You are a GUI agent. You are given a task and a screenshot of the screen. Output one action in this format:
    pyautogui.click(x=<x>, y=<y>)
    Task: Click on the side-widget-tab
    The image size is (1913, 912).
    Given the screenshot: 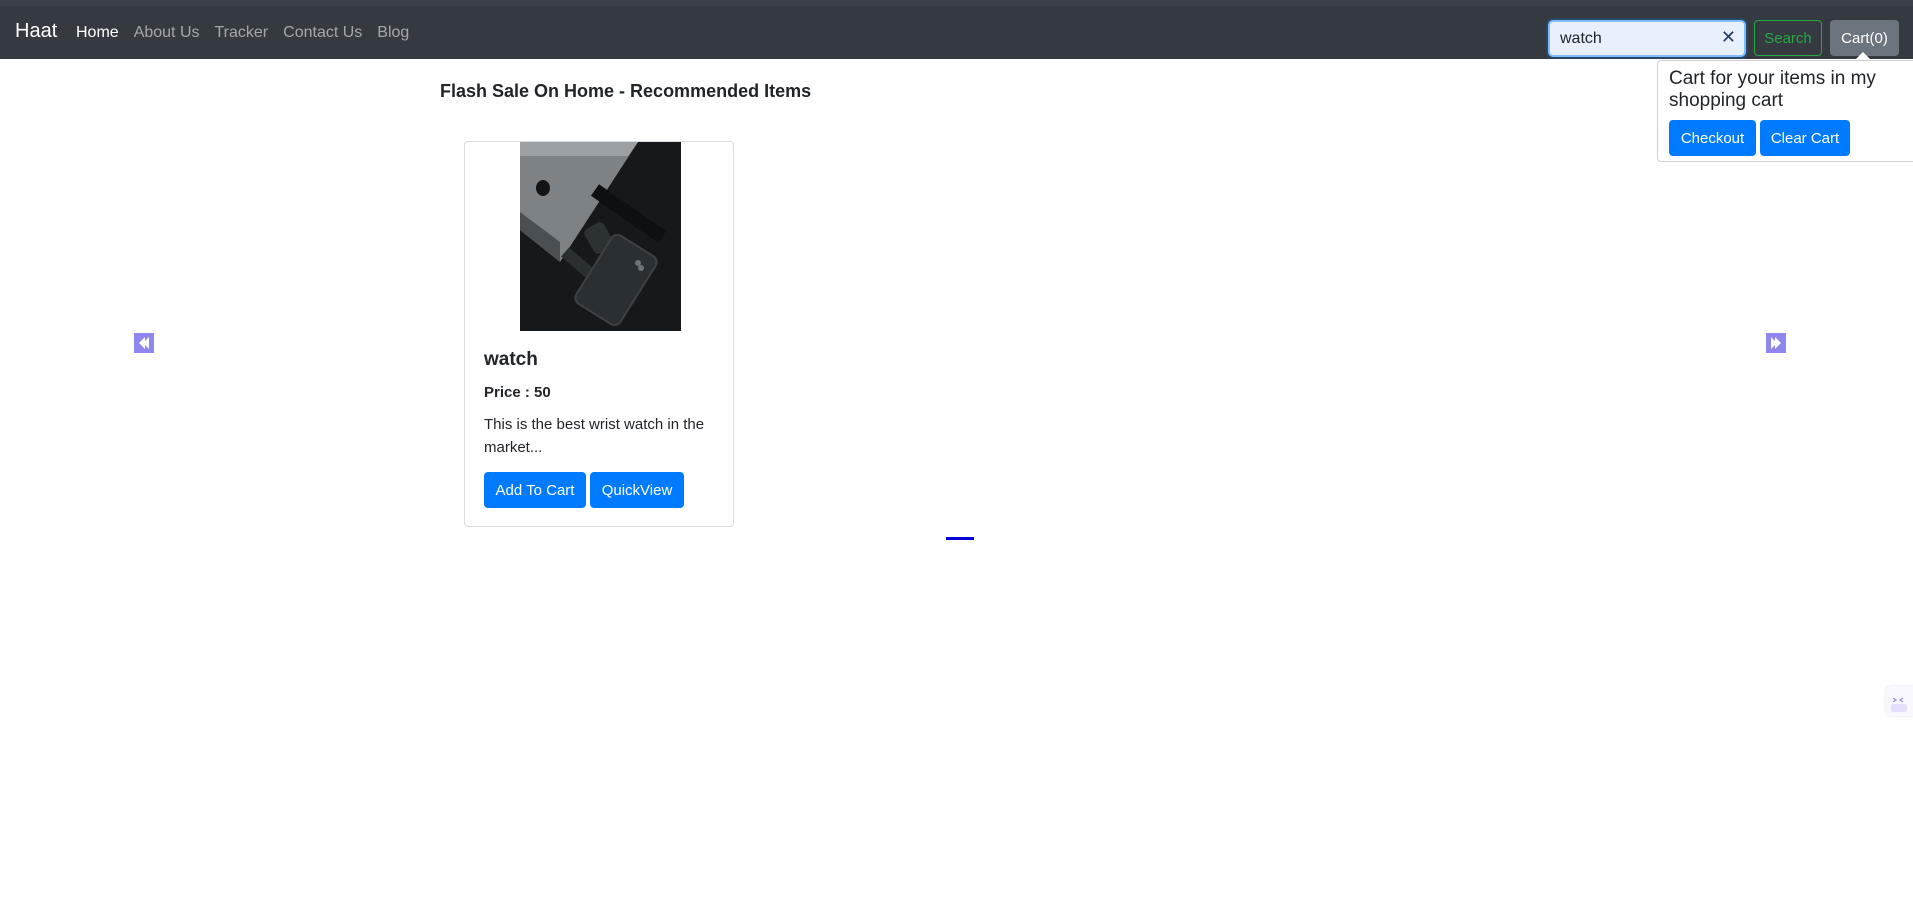 What is the action you would take?
    pyautogui.click(x=1899, y=701)
    